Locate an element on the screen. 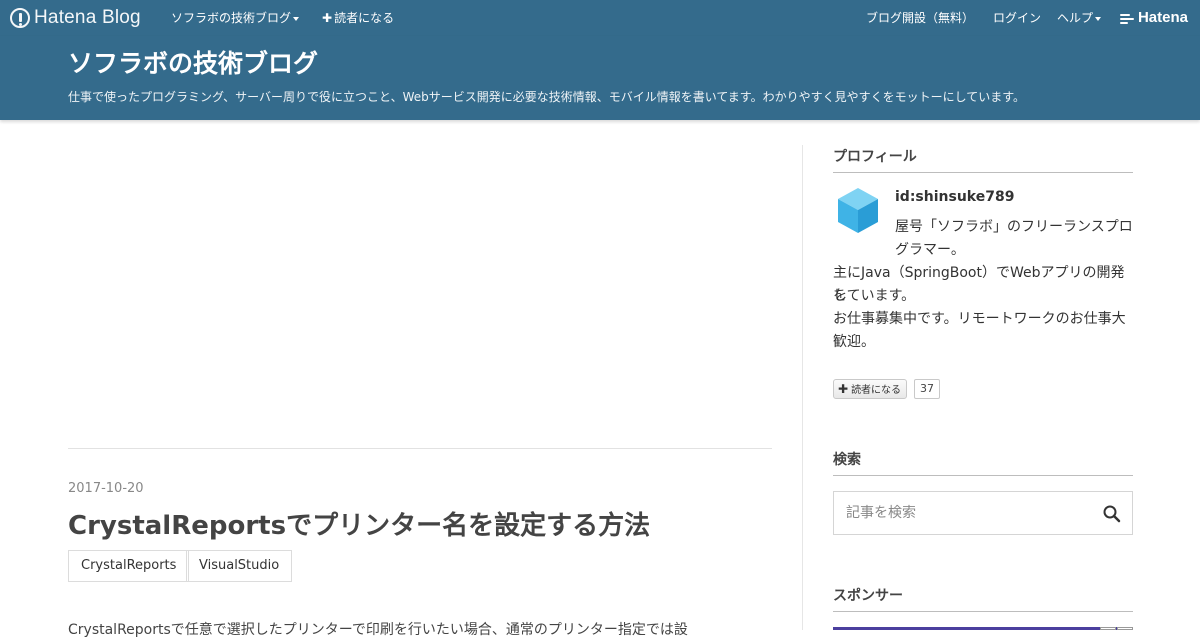 The height and width of the screenshot is (639, 1200). subscribe-button-label: 読者になる is located at coordinates (876, 390).